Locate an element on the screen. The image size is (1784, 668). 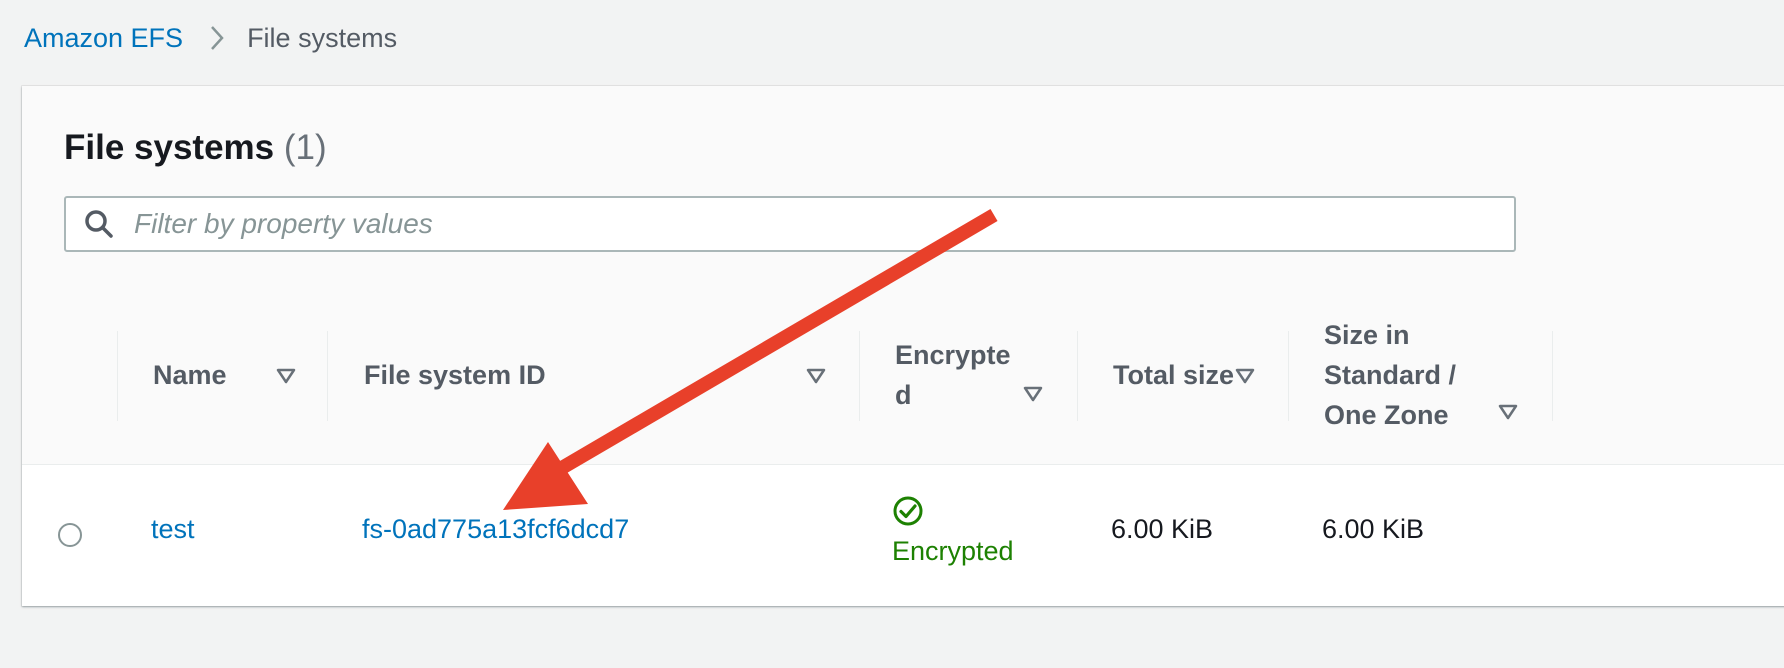
panel-count: (1) is located at coordinates (305, 147).